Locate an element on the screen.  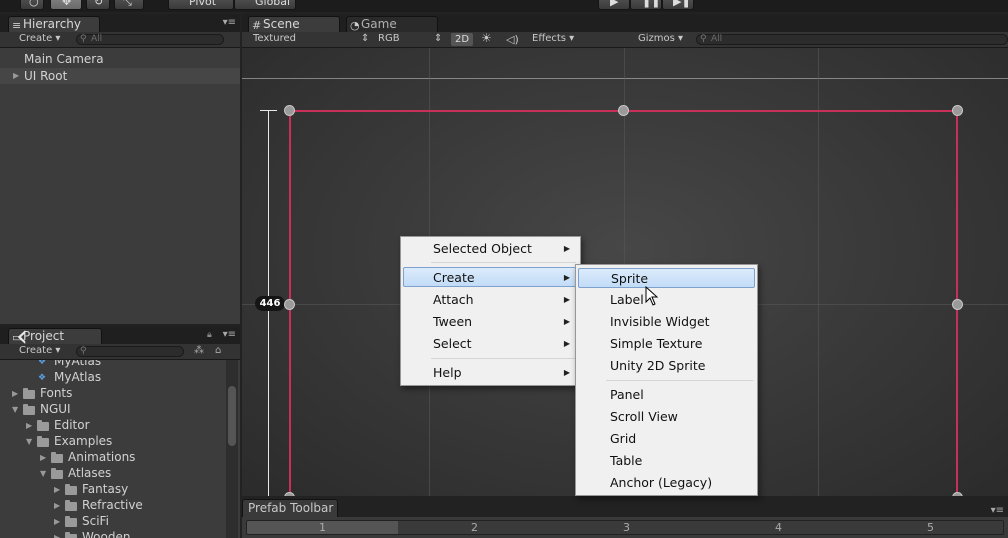
gizmos-dropdown: Gizmos ▾ is located at coordinates (660, 38).